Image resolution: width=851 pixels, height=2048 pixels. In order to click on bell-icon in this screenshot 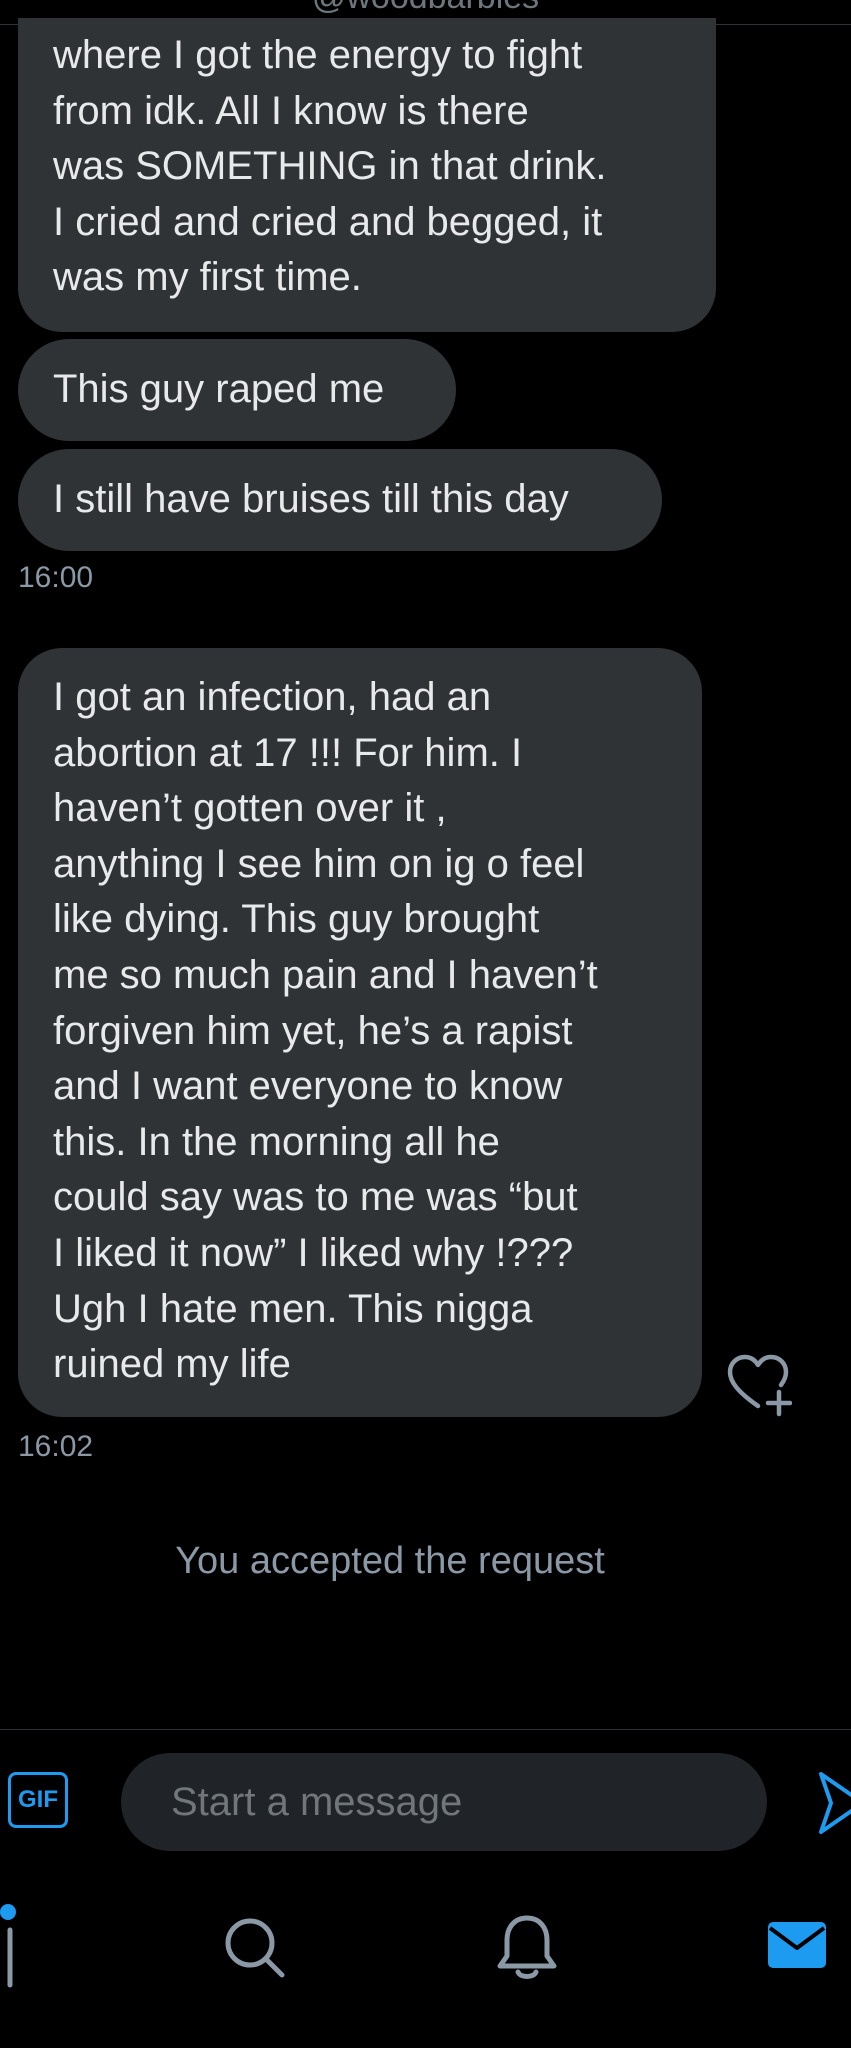, I will do `click(527, 1948)`.